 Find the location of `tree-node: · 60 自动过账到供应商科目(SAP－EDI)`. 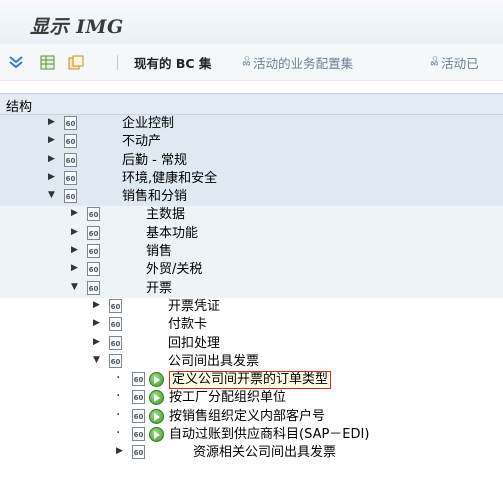

tree-node: · 60 自动过账到供应商科目(SAP－EDI) is located at coordinates (251, 435).